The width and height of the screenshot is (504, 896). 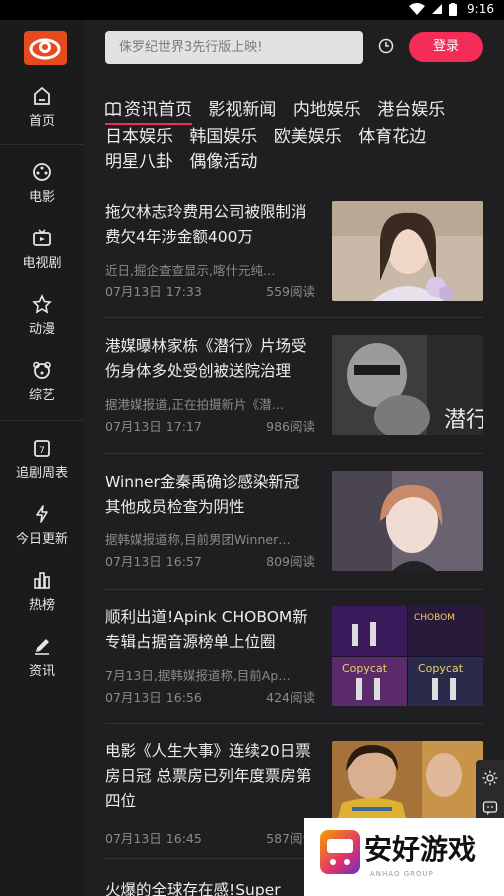 What do you see at coordinates (42, 249) in the screenshot?
I see `sidebar-item-tv: 电视剧` at bounding box center [42, 249].